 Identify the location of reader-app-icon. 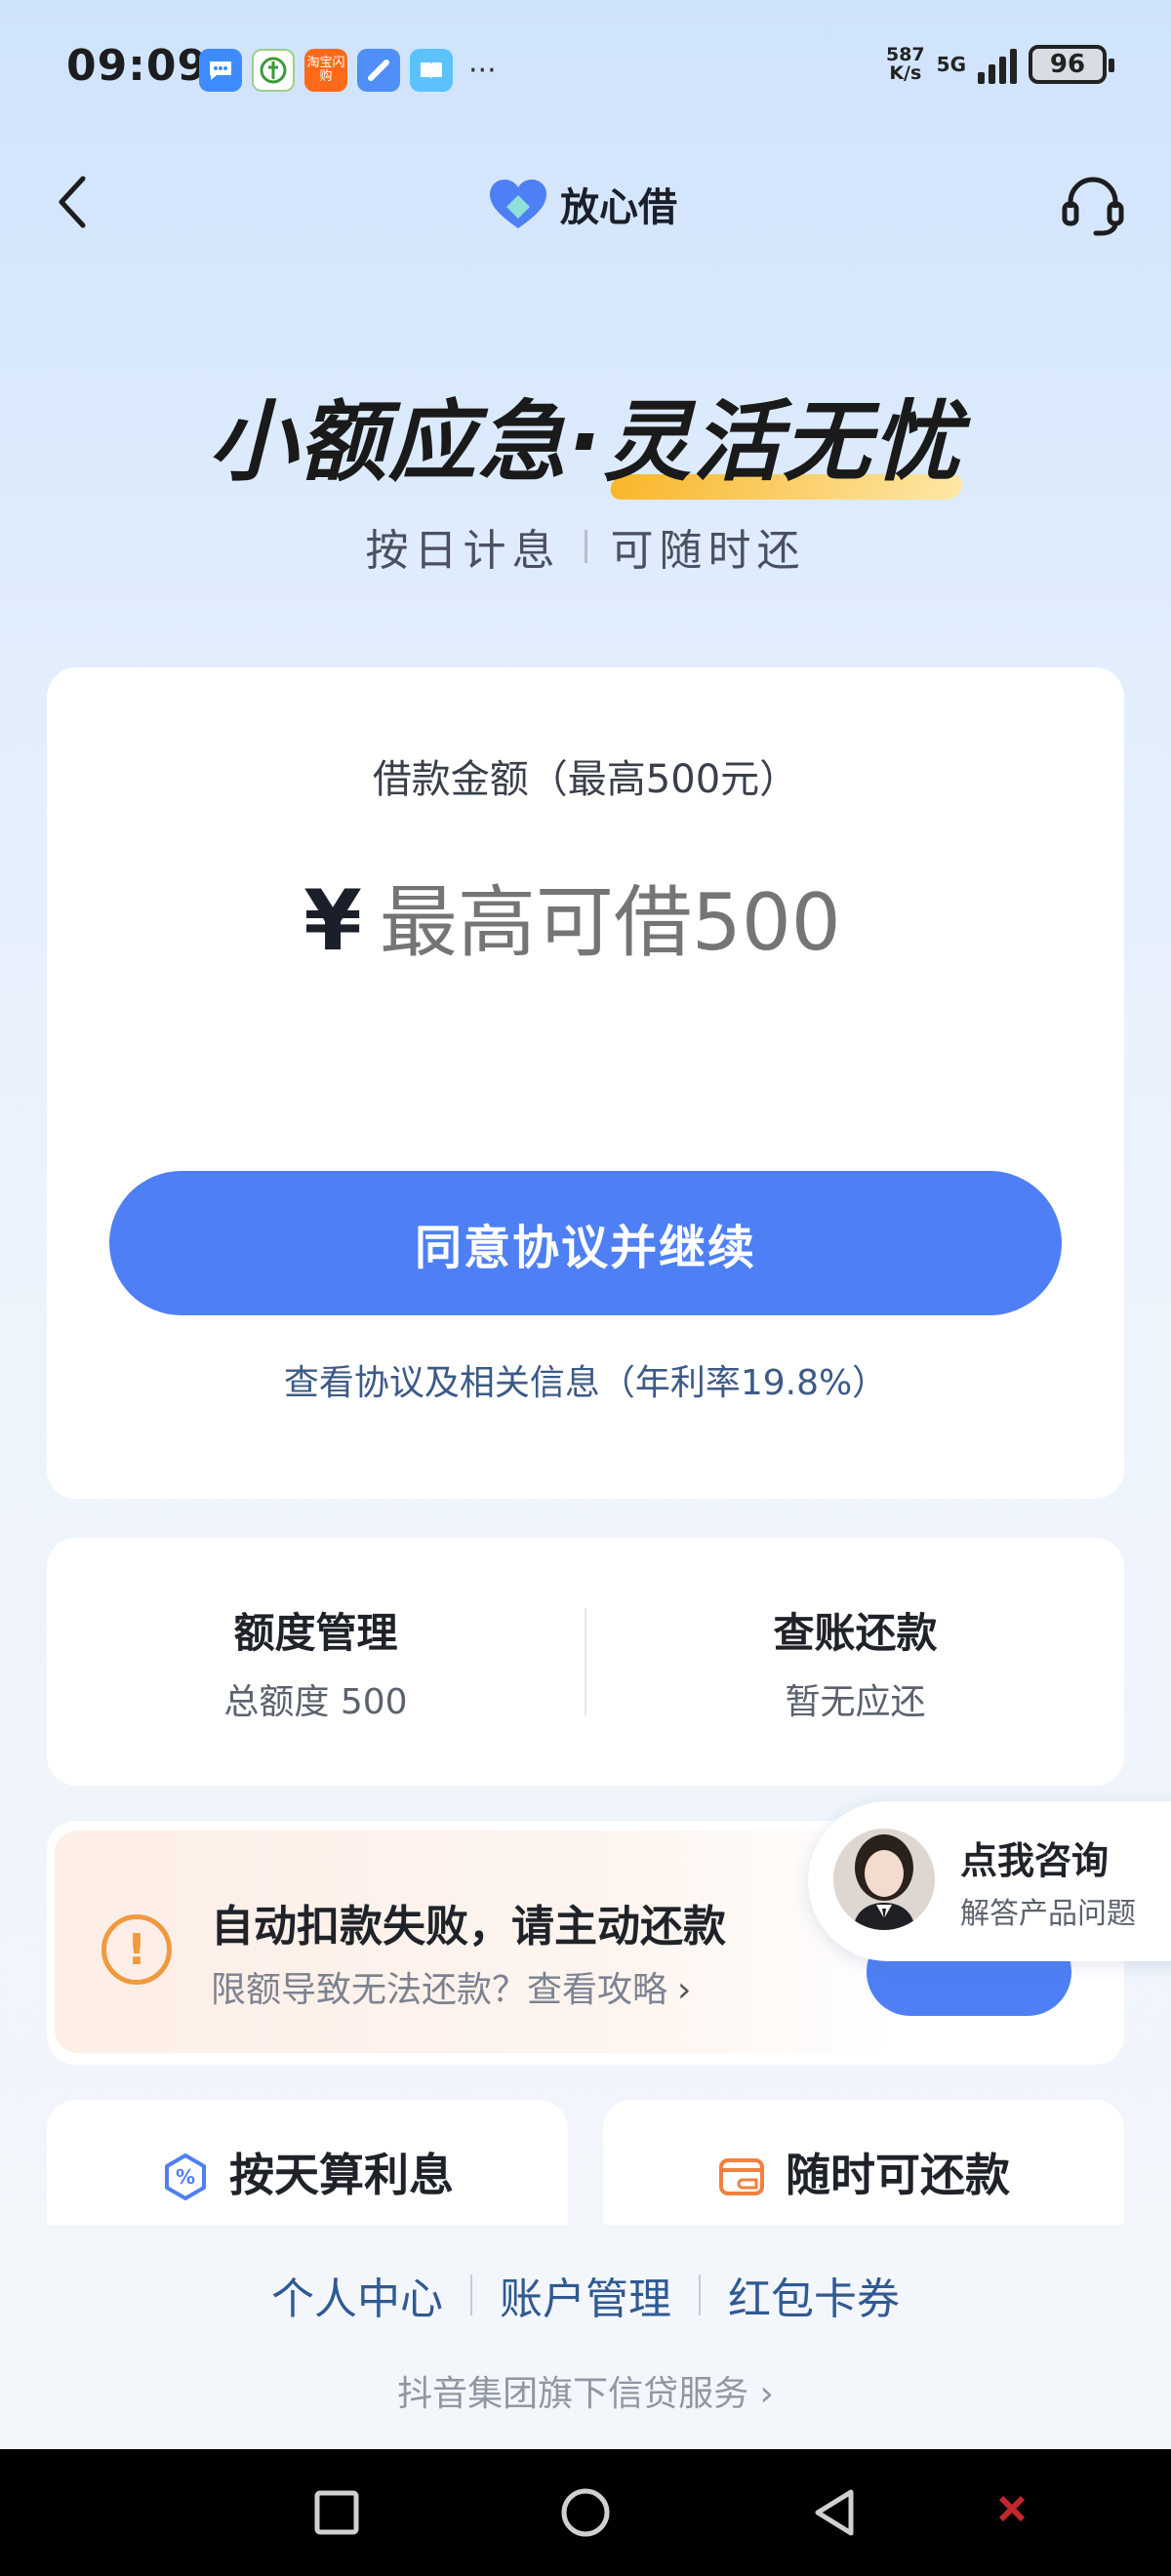
(431, 70).